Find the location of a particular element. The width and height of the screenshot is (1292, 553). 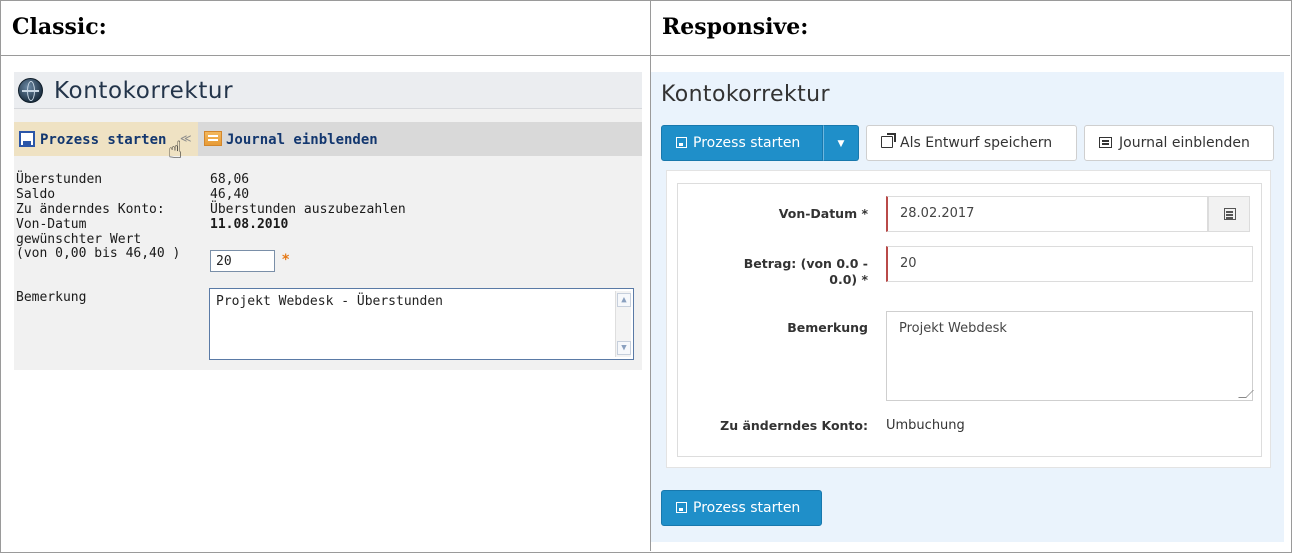

start-process-bottom-label: Prozess starten is located at coordinates (747, 508).